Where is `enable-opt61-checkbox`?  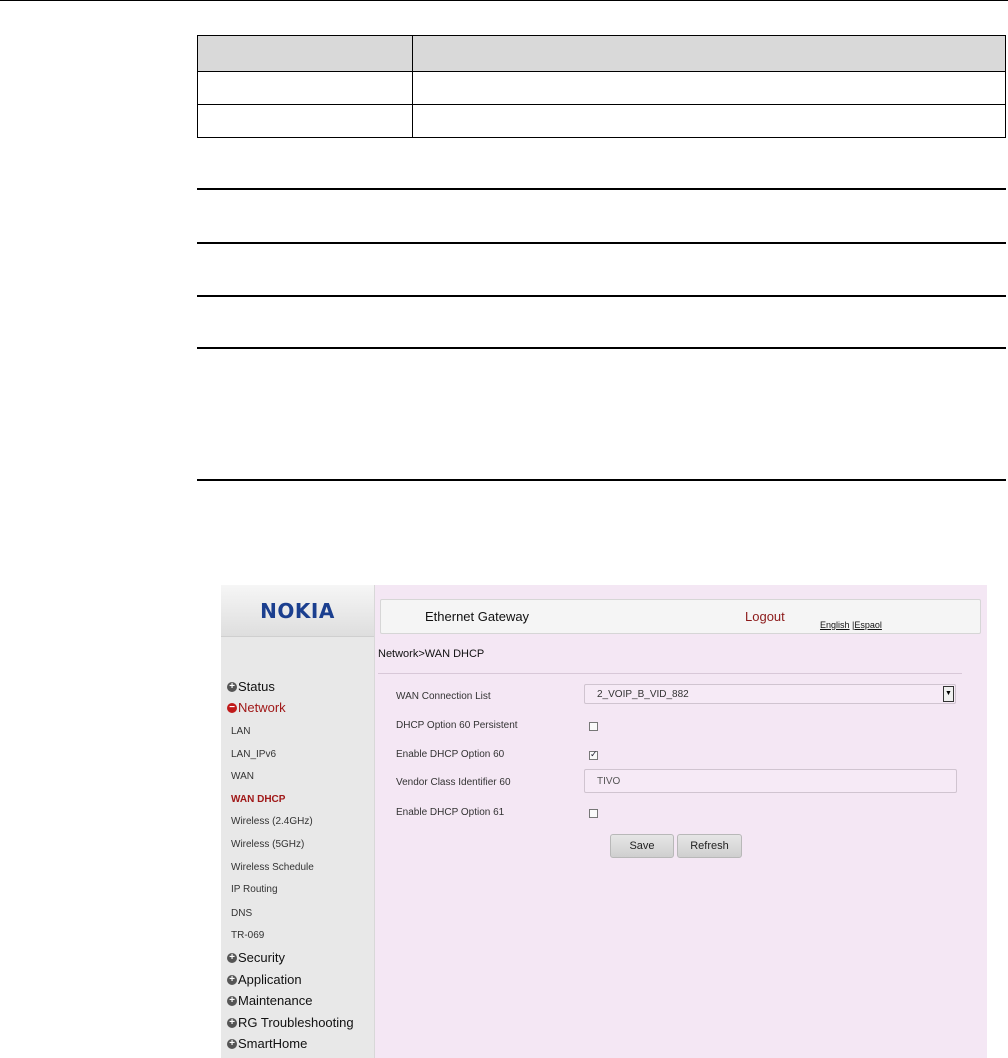 enable-opt61-checkbox is located at coordinates (593, 813).